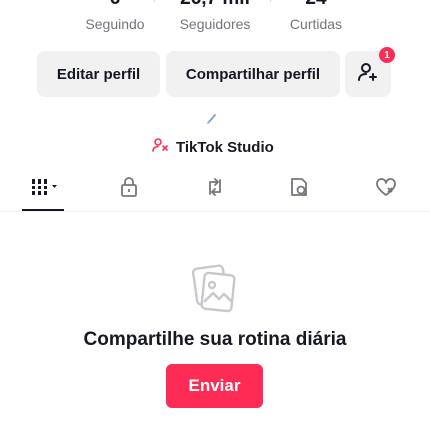 This screenshot has height=430, width=430. What do you see at coordinates (316, 5) in the screenshot?
I see `likes-count: 24` at bounding box center [316, 5].